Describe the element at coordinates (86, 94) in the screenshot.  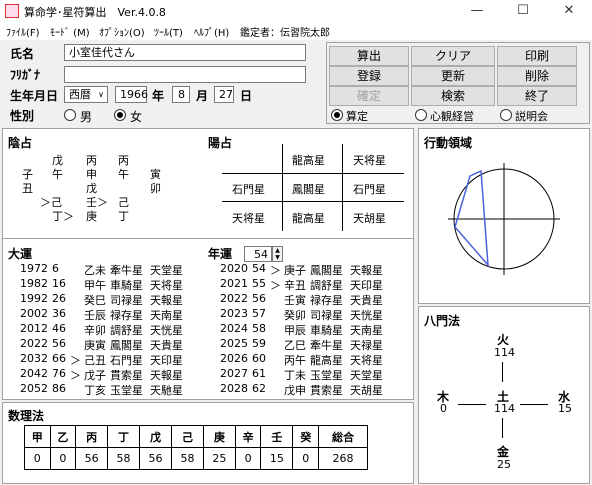
I see `era-select: 西暦 ∨` at that location.